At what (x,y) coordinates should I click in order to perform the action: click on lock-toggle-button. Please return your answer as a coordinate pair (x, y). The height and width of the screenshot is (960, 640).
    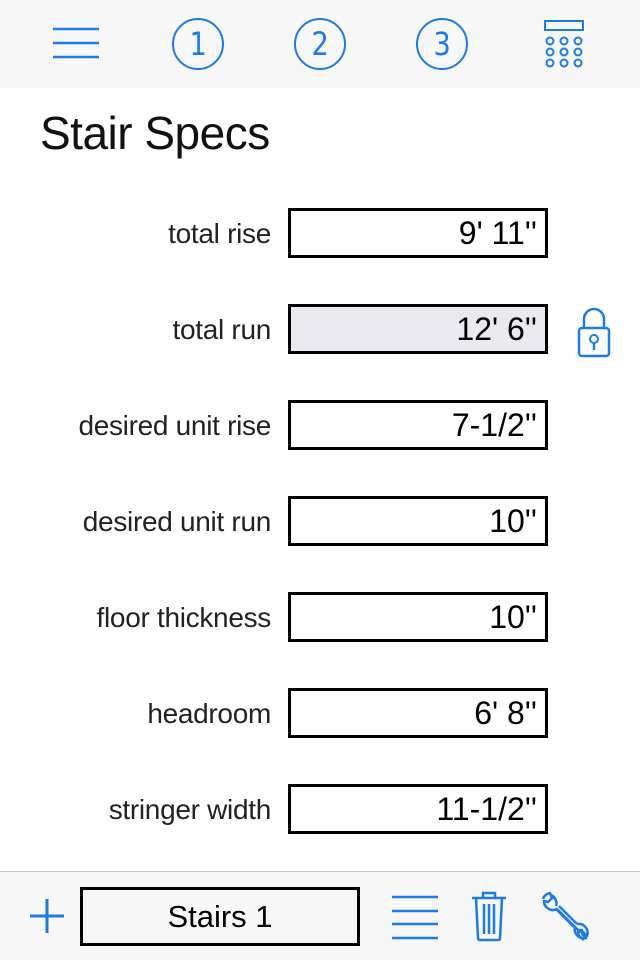
    Looking at the image, I should click on (594, 332).